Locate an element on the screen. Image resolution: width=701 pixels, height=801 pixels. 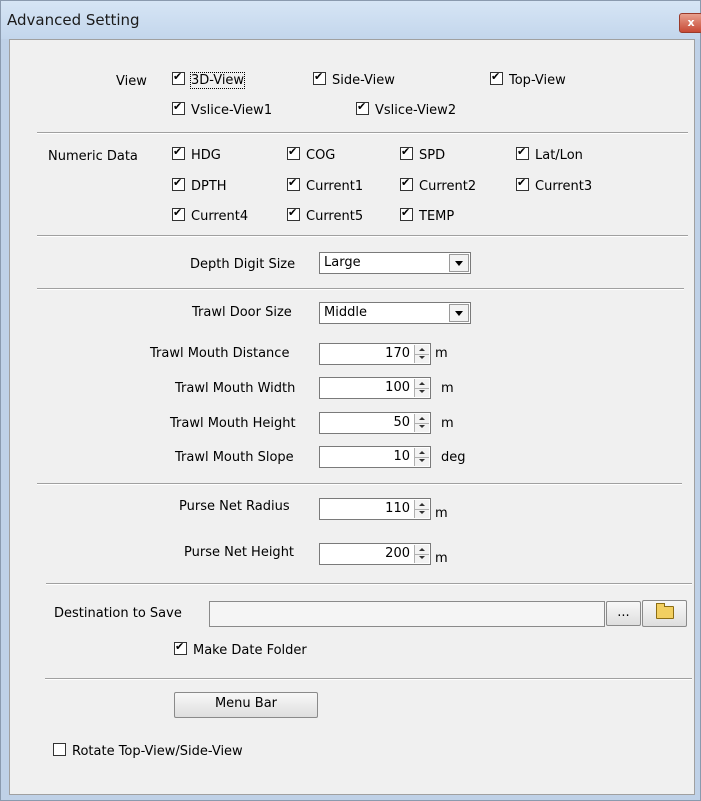
checkbox-current5: Current5 is located at coordinates (325, 215).